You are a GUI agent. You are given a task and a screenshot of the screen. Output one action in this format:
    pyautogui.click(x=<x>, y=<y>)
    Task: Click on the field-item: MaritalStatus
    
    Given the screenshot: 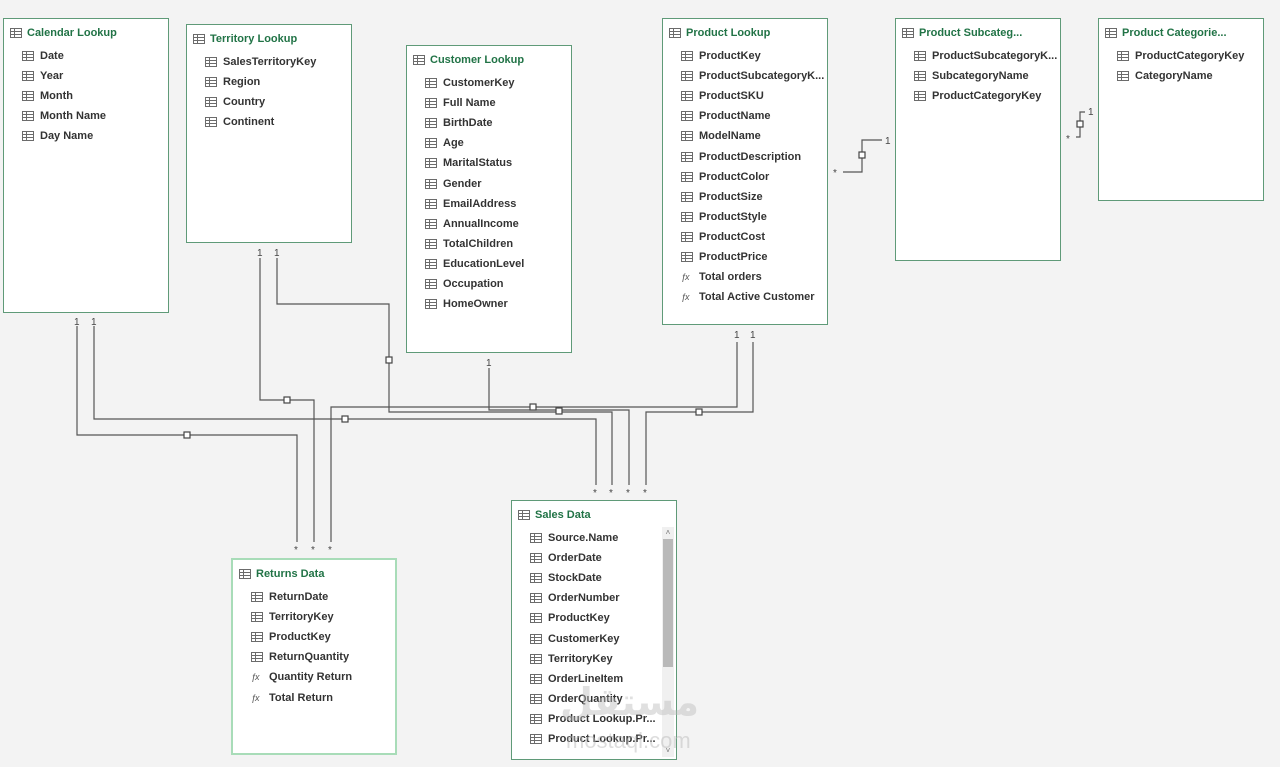 What is the action you would take?
    pyautogui.click(x=498, y=163)
    